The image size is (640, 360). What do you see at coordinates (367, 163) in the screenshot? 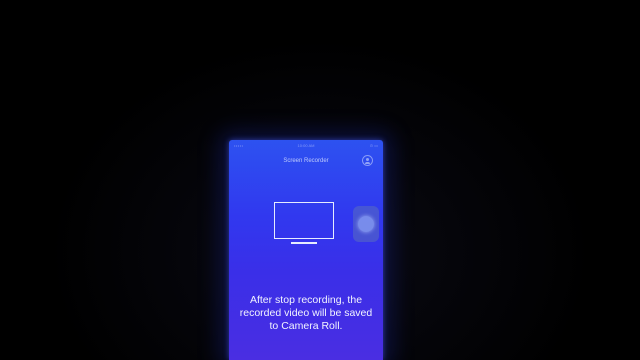
I see `profile-body` at bounding box center [367, 163].